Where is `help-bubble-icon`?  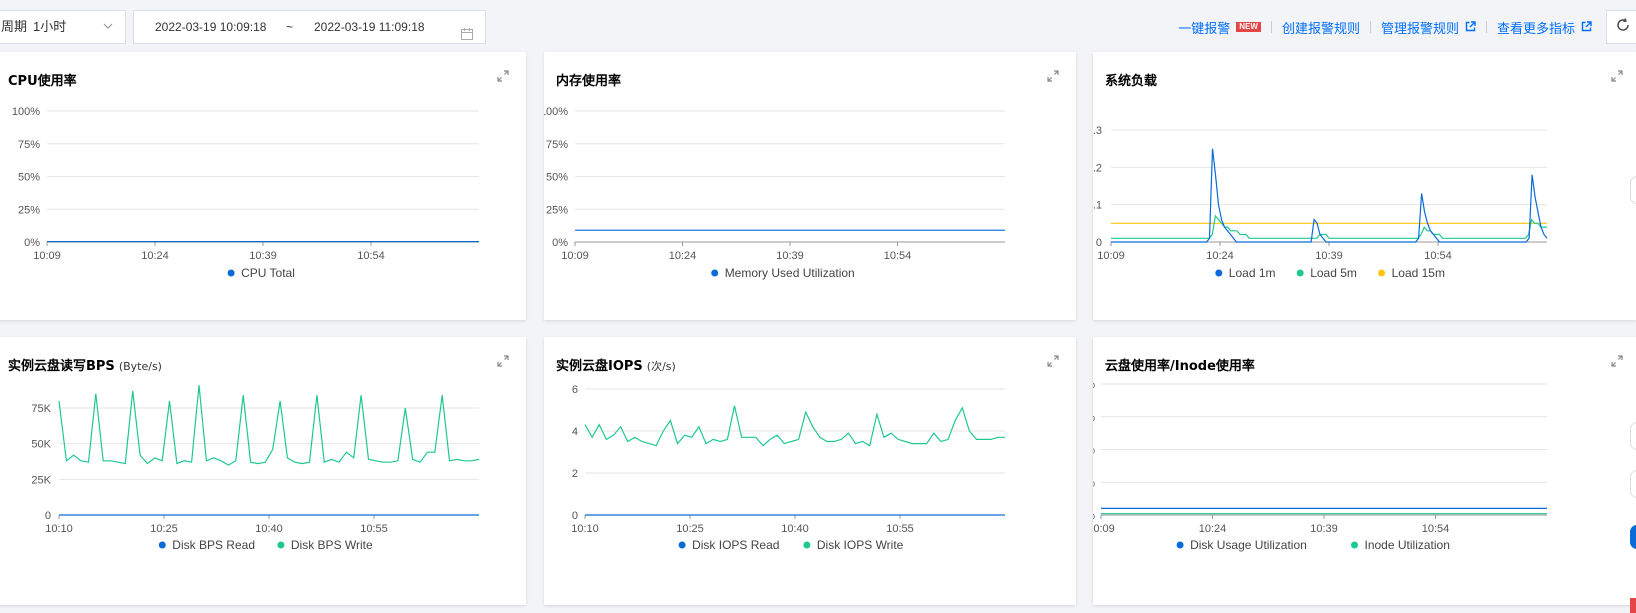
help-bubble-icon is located at coordinates (1633, 537).